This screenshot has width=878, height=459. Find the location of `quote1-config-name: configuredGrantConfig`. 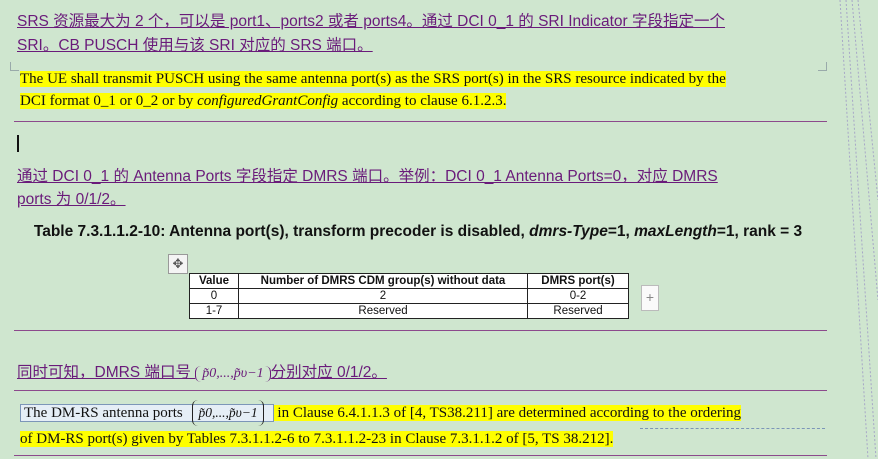

quote1-config-name: configuredGrantConfig is located at coordinates (268, 101).